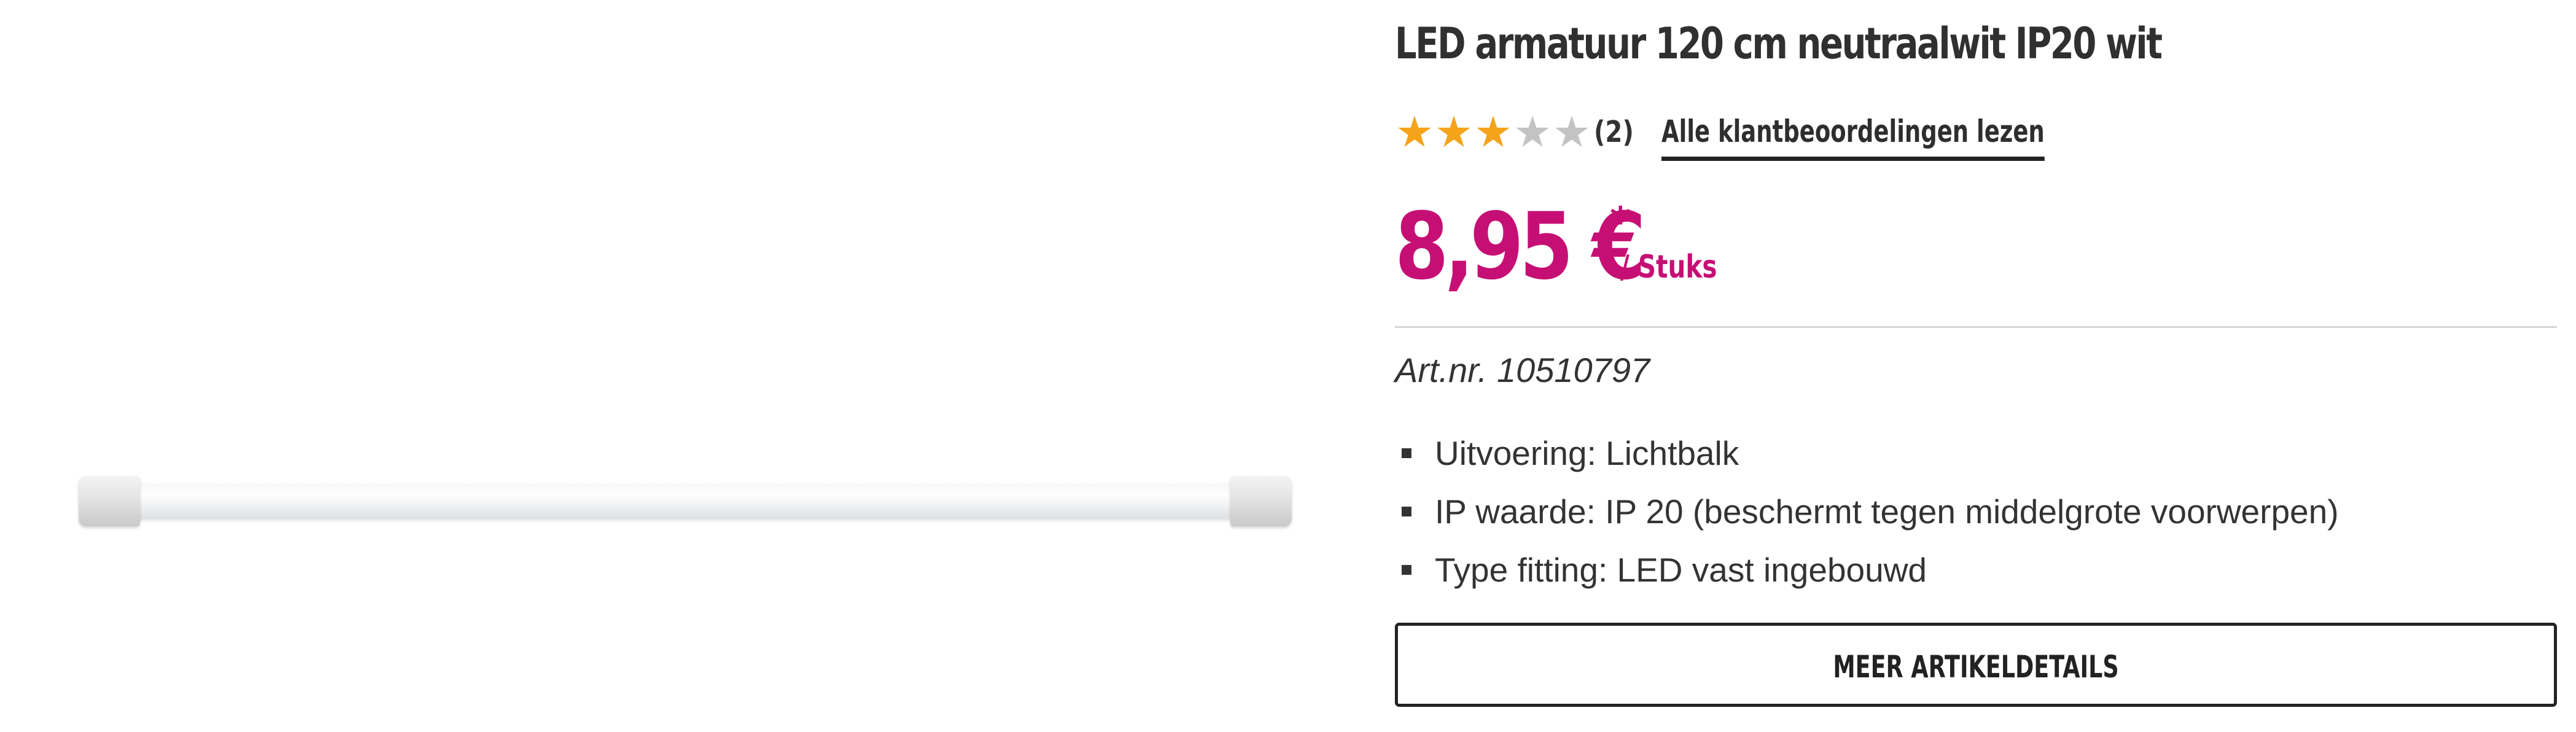 This screenshot has height=732, width=2576. What do you see at coordinates (1587, 453) in the screenshot?
I see `feature-text: Uitvoering: Lichtbalk` at bounding box center [1587, 453].